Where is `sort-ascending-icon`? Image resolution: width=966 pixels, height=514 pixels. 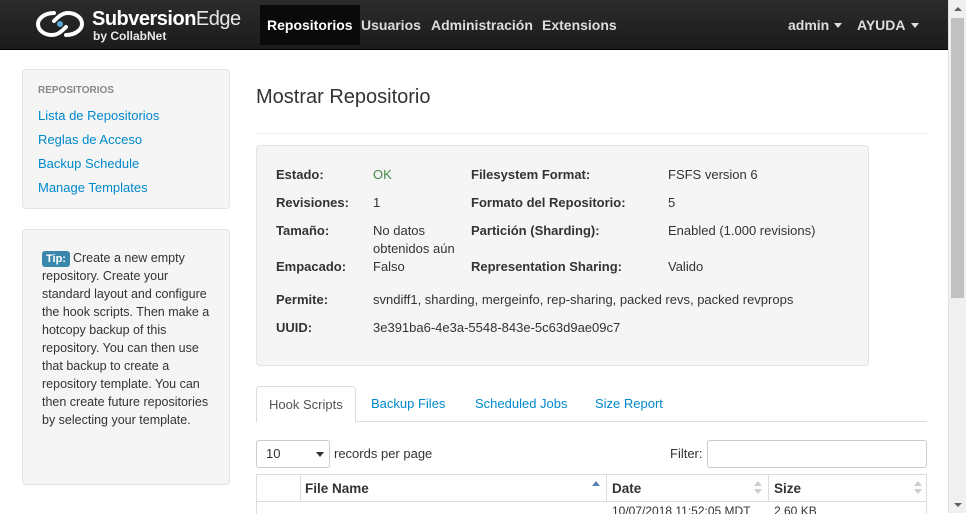 sort-ascending-icon is located at coordinates (596, 488).